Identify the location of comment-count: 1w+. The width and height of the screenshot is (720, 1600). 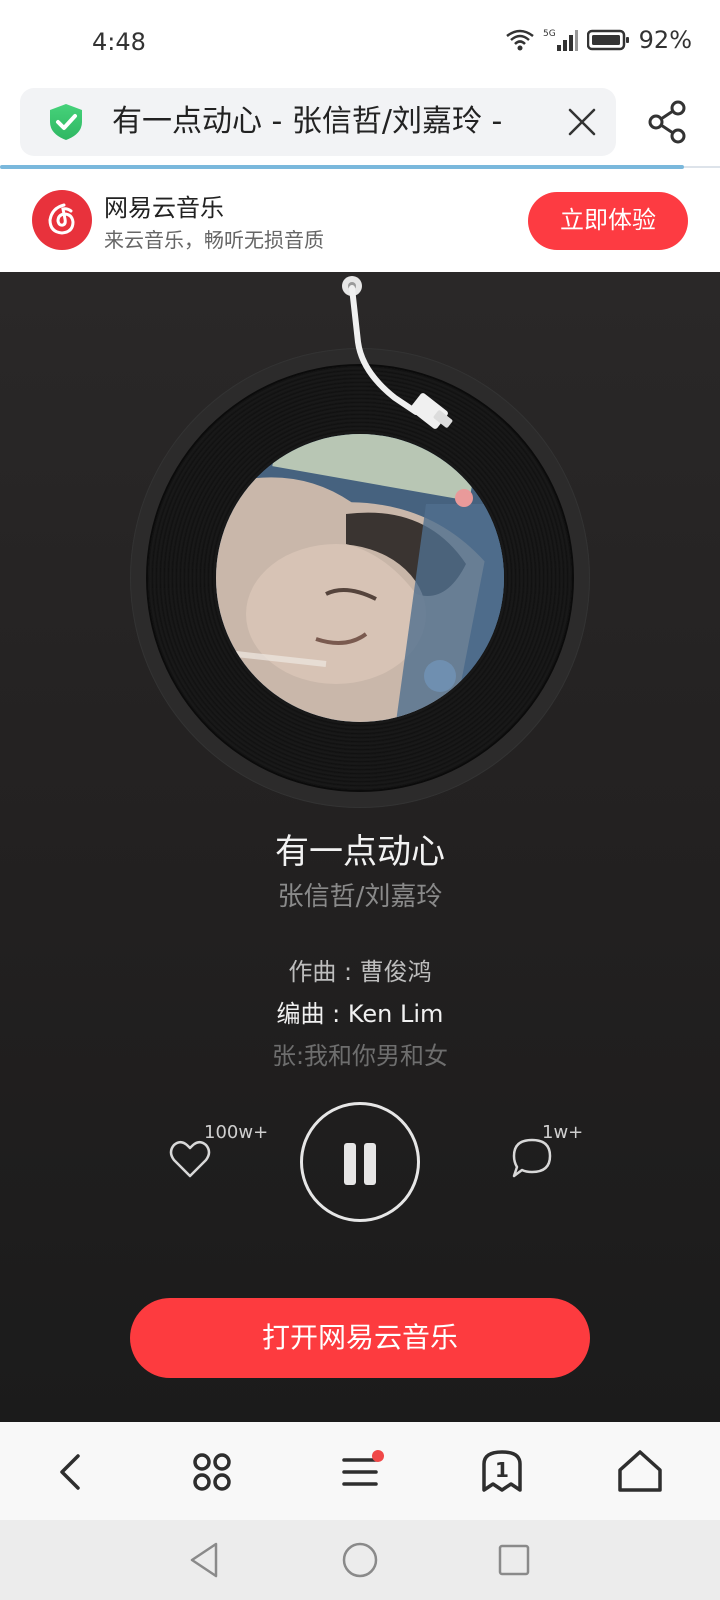
(563, 1132).